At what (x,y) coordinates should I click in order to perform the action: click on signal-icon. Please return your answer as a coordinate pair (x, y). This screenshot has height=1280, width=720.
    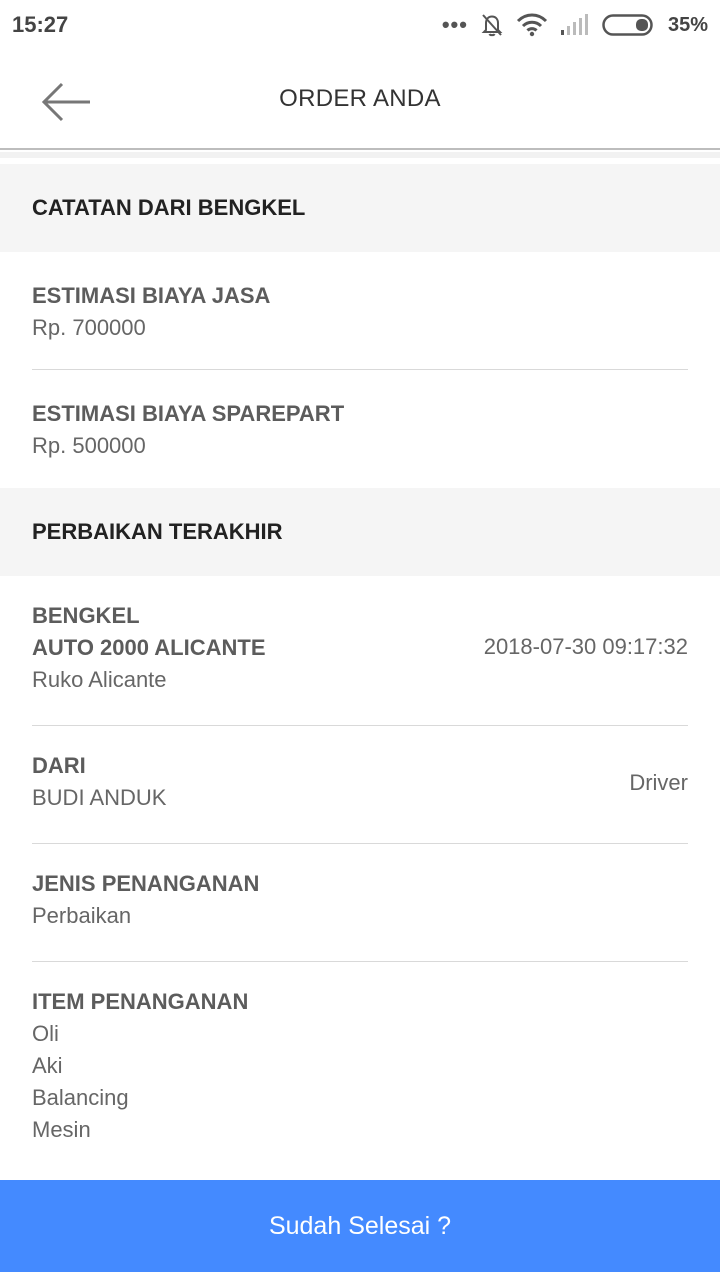
    Looking at the image, I should click on (574, 24).